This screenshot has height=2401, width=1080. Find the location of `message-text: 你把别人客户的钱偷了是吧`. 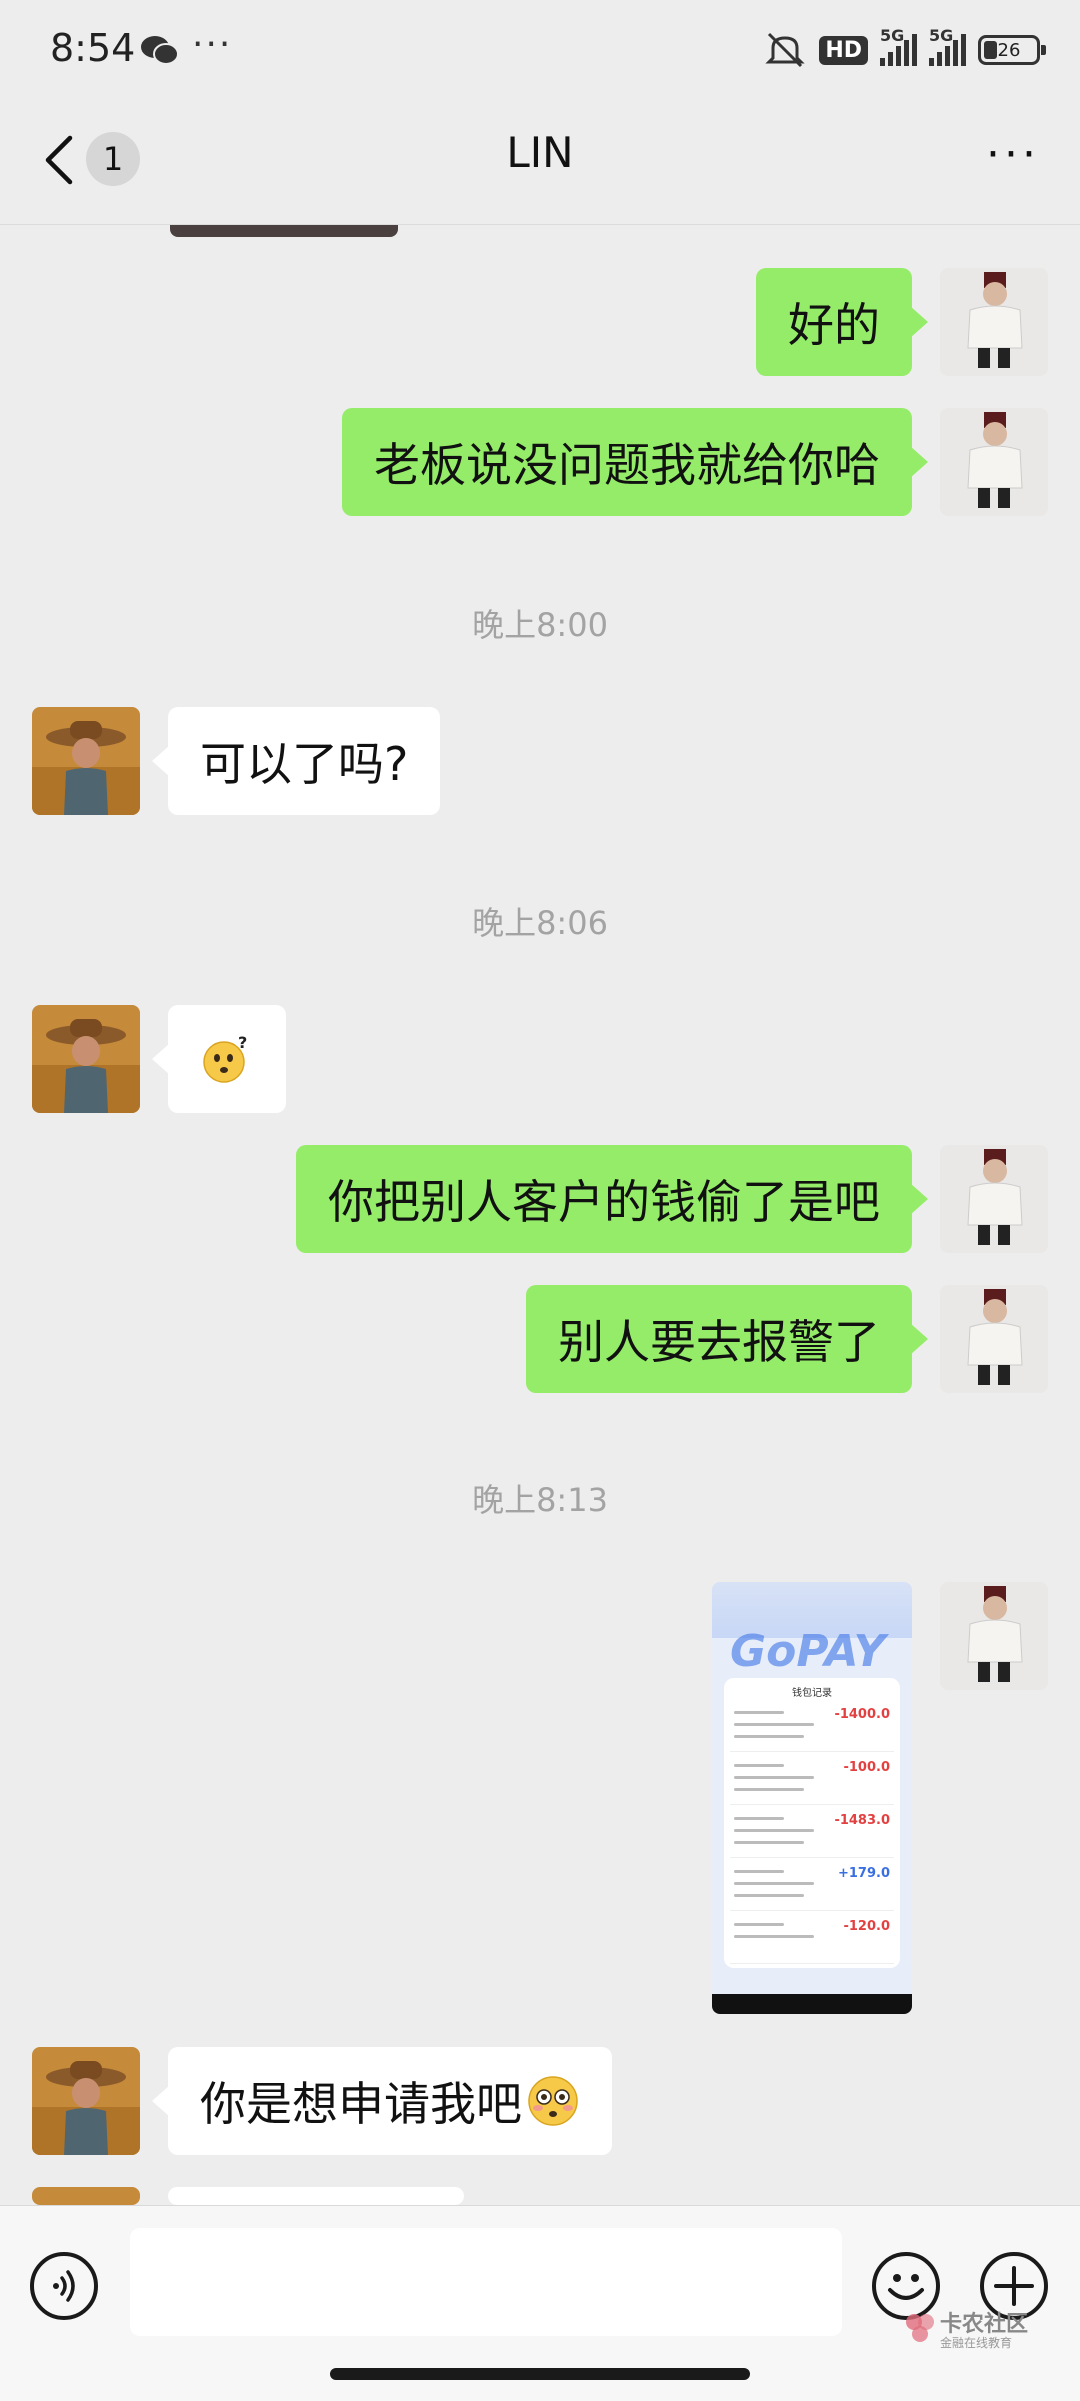

message-text: 你把别人客户的钱偷了是吧 is located at coordinates (604, 1202).